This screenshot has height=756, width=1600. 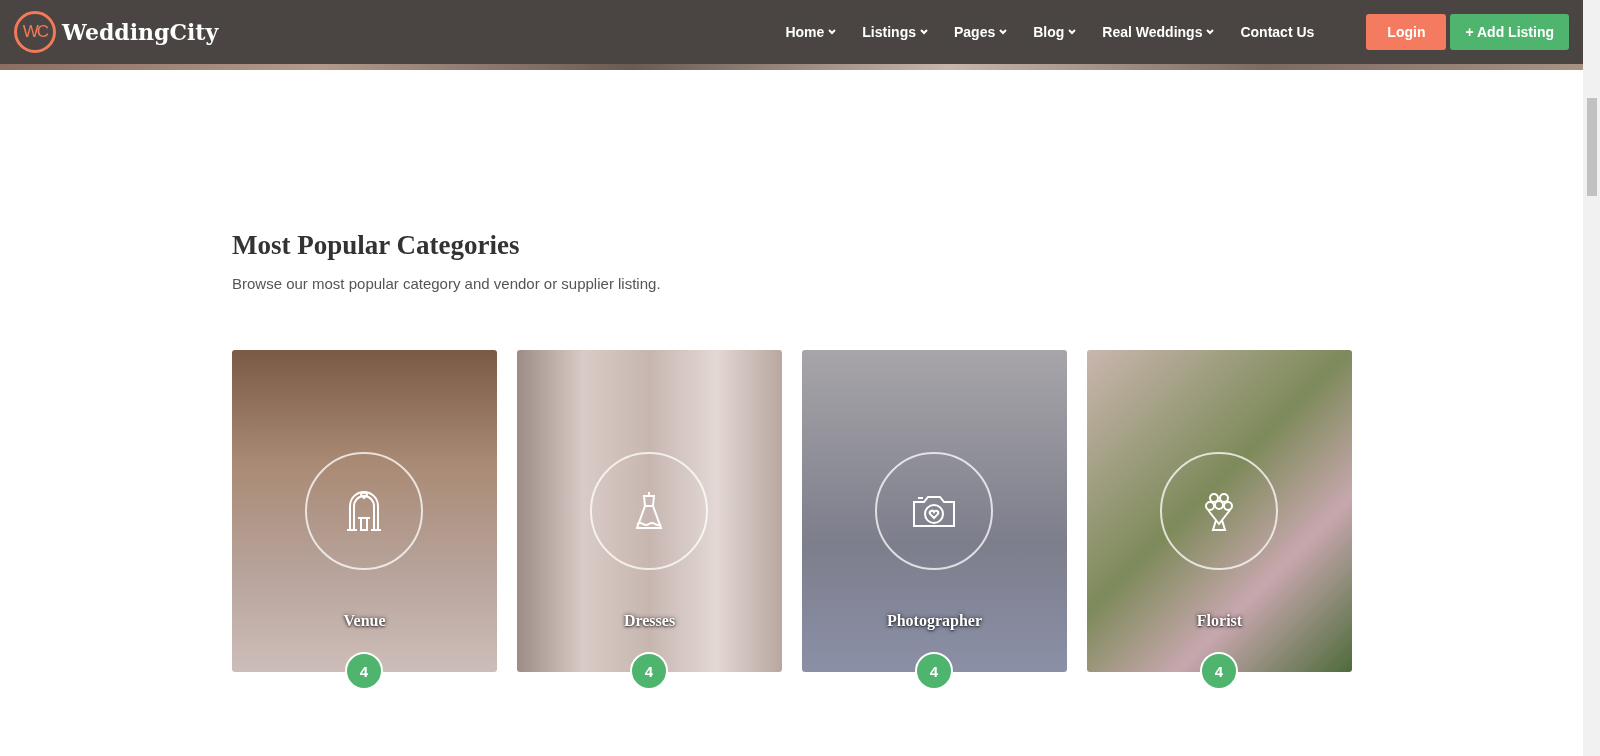 I want to click on nav-link: Contact Us, so click(x=1277, y=32).